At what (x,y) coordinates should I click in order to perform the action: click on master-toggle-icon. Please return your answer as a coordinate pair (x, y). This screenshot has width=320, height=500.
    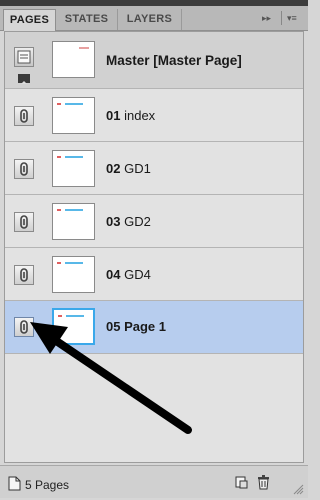
    Looking at the image, I should click on (24, 79).